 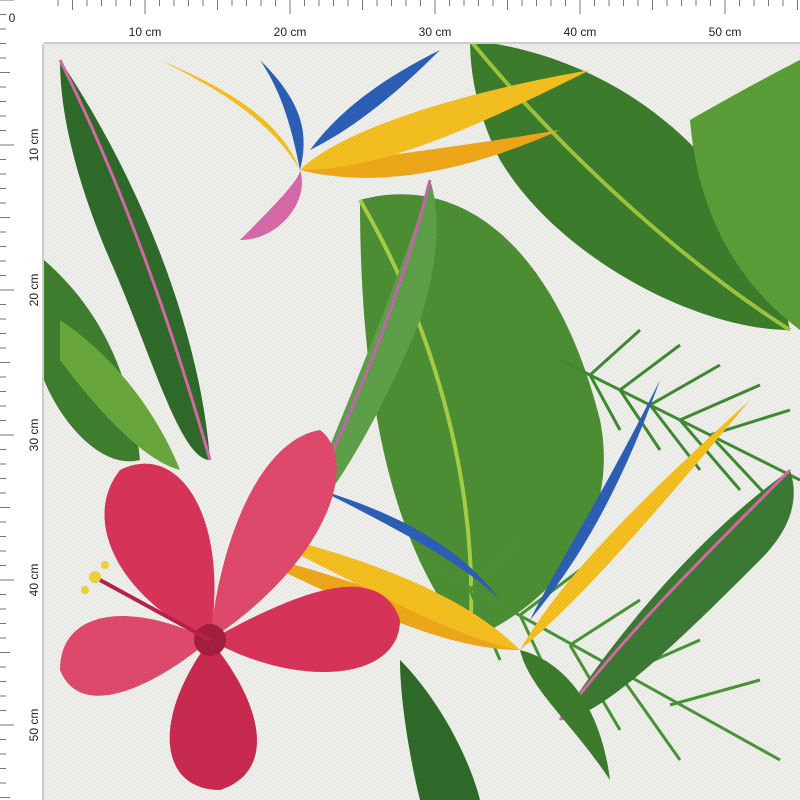 What do you see at coordinates (580, 32) in the screenshot?
I see `ruler-label-top-40: 40 cm` at bounding box center [580, 32].